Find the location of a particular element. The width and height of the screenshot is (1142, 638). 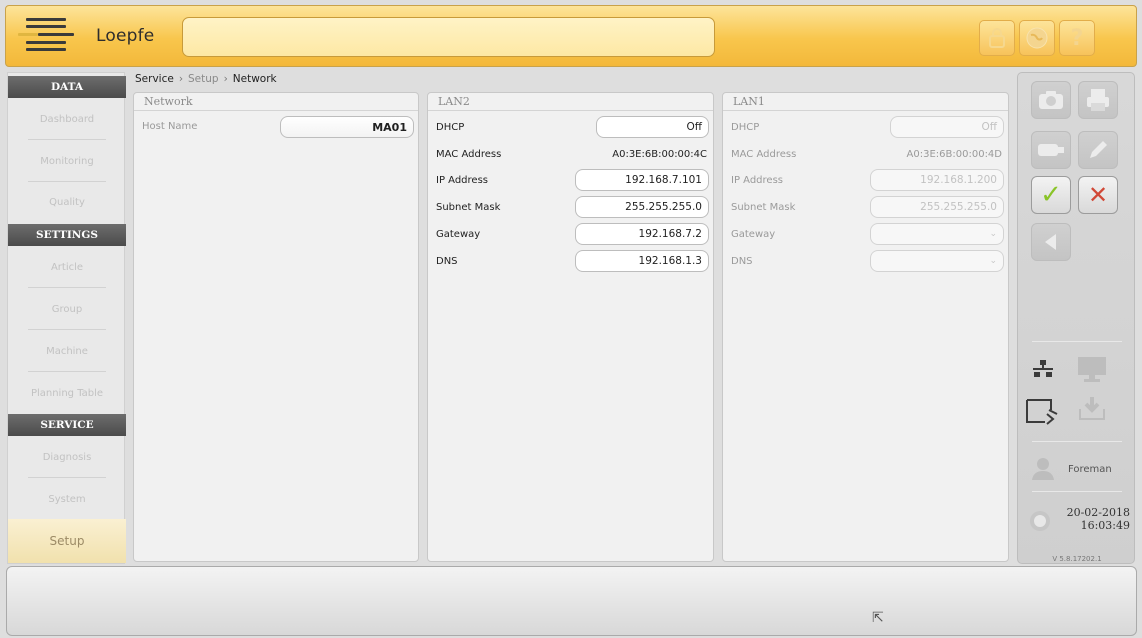

lan1-dhcp-label: DHCP is located at coordinates (745, 127).